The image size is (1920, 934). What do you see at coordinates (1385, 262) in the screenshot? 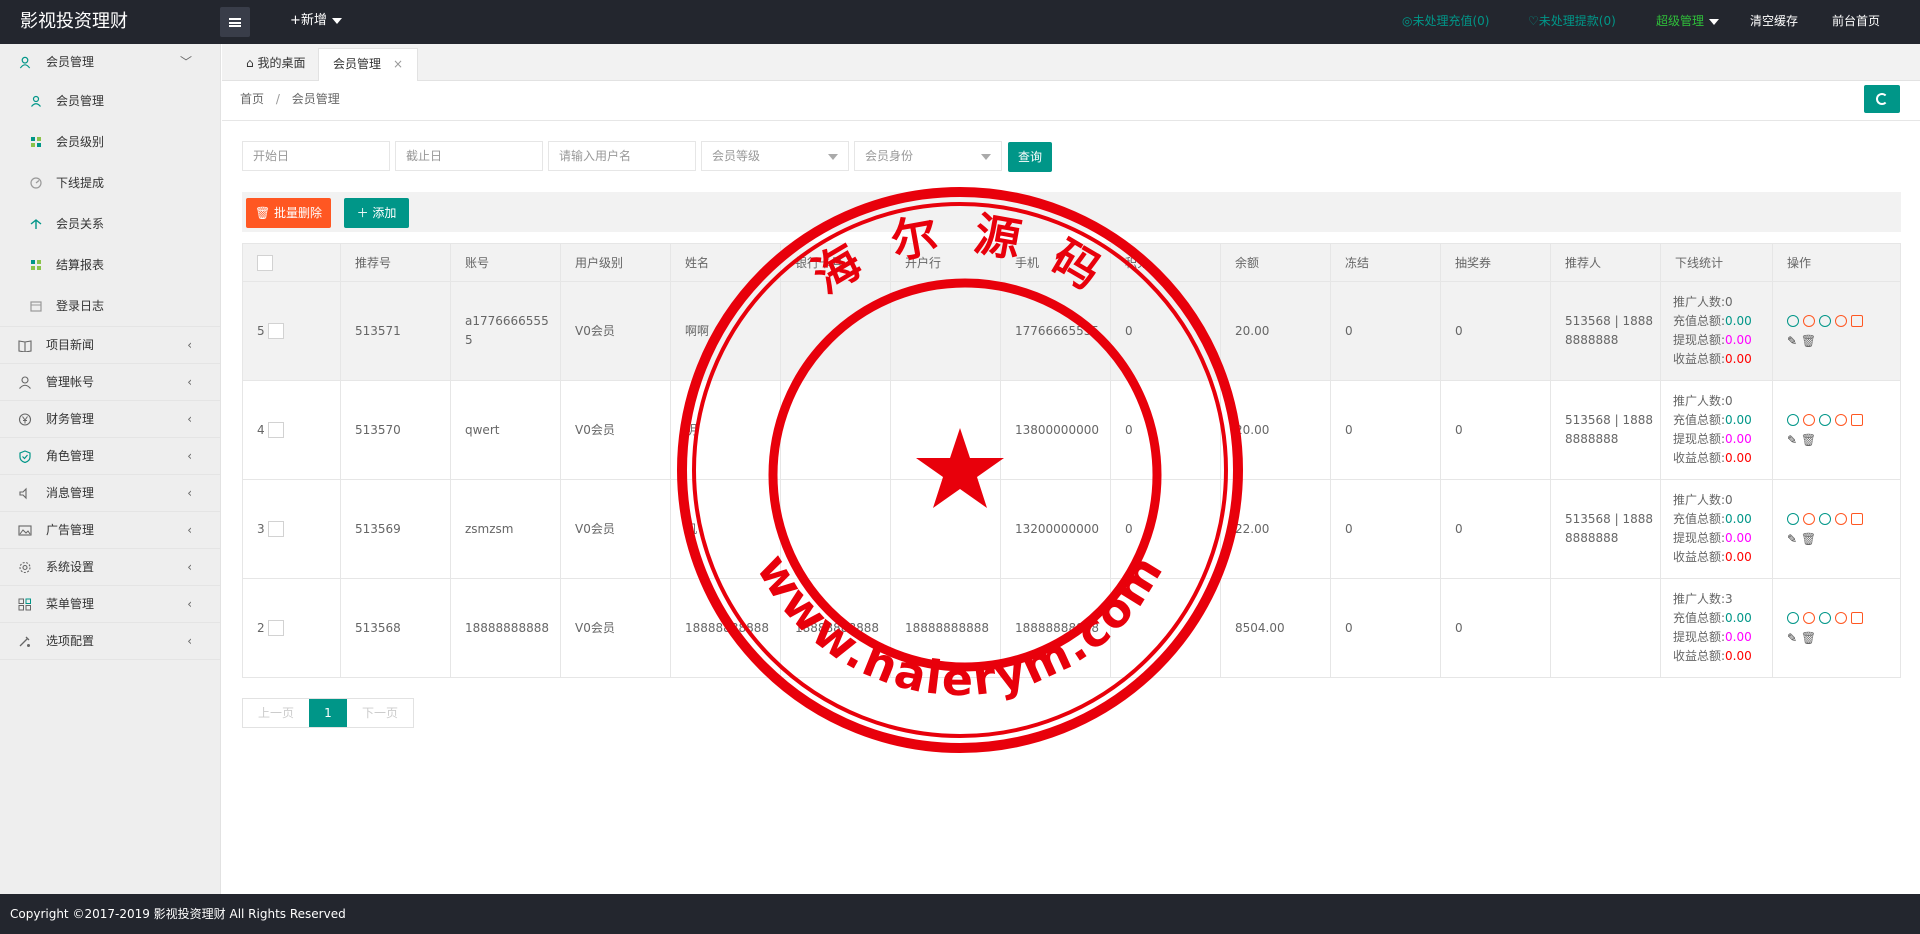
I see `column-header: 冻结` at bounding box center [1385, 262].